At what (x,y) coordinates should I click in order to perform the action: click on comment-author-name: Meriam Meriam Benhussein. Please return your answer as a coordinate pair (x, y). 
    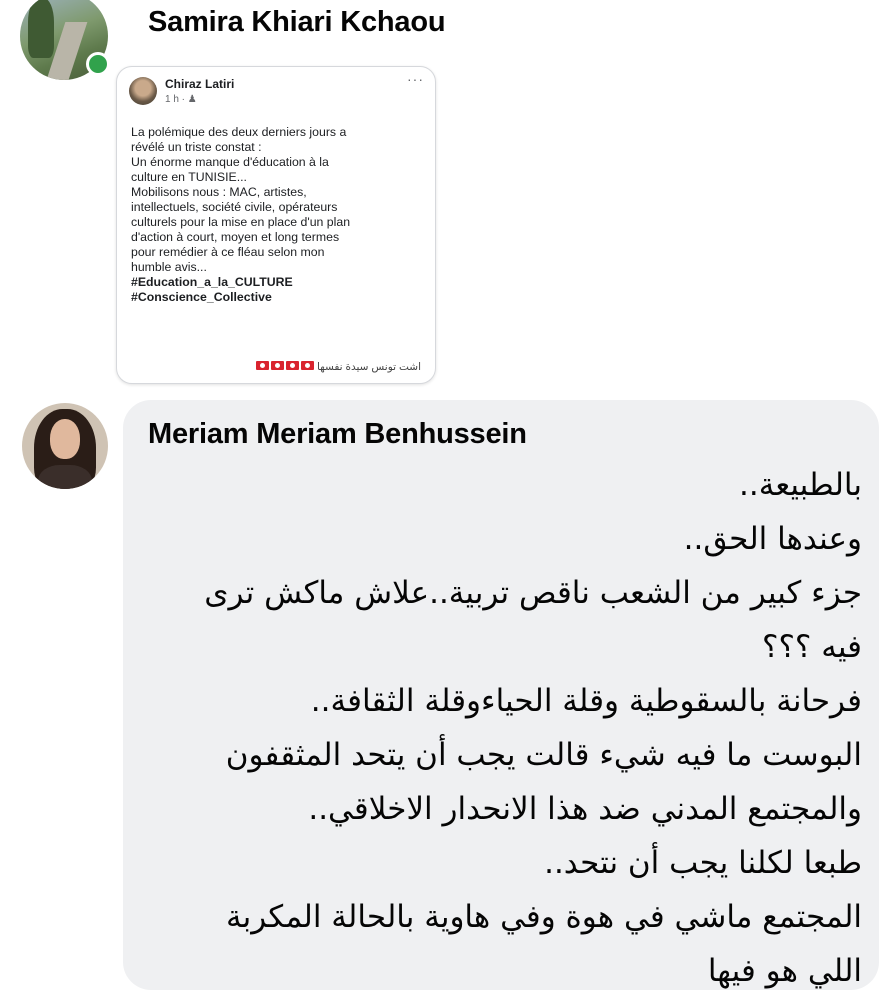
    Looking at the image, I should click on (337, 434).